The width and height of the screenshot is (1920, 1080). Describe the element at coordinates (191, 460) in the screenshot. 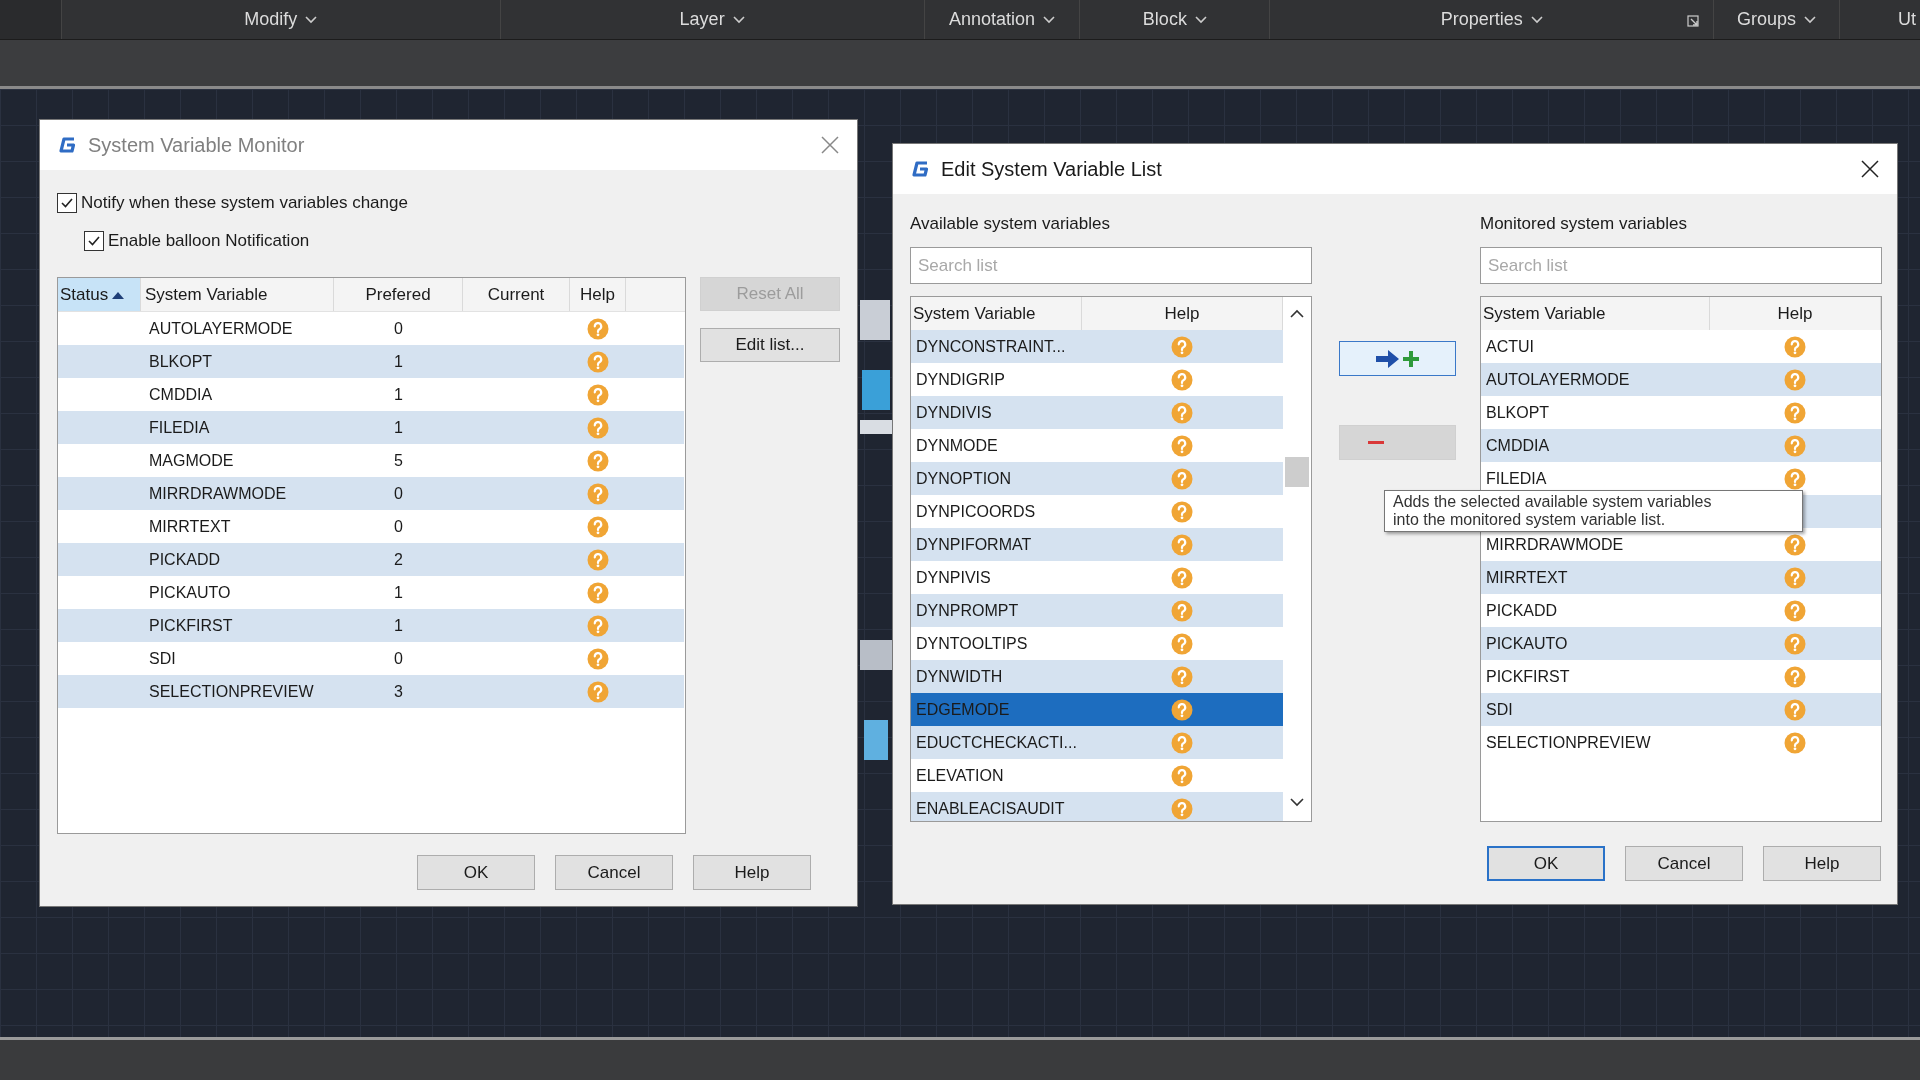

I see `variable-name: MAGMODE` at that location.